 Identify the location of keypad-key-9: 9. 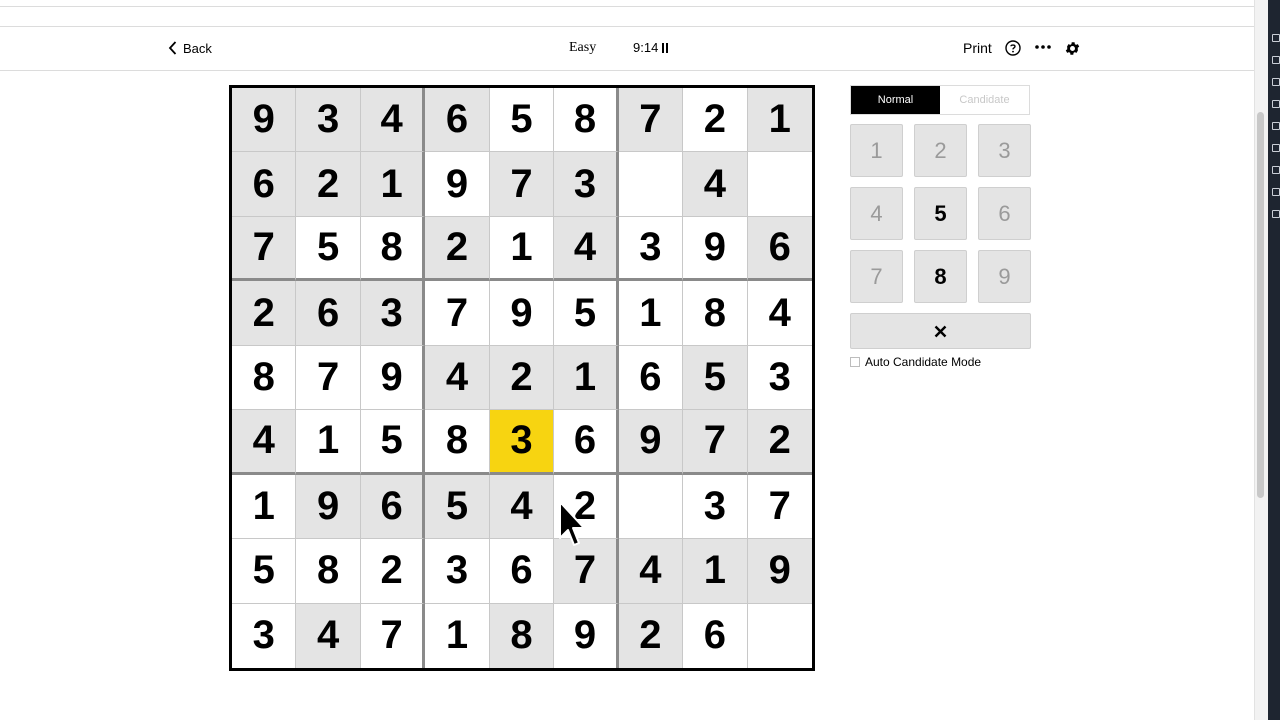
(1004, 276).